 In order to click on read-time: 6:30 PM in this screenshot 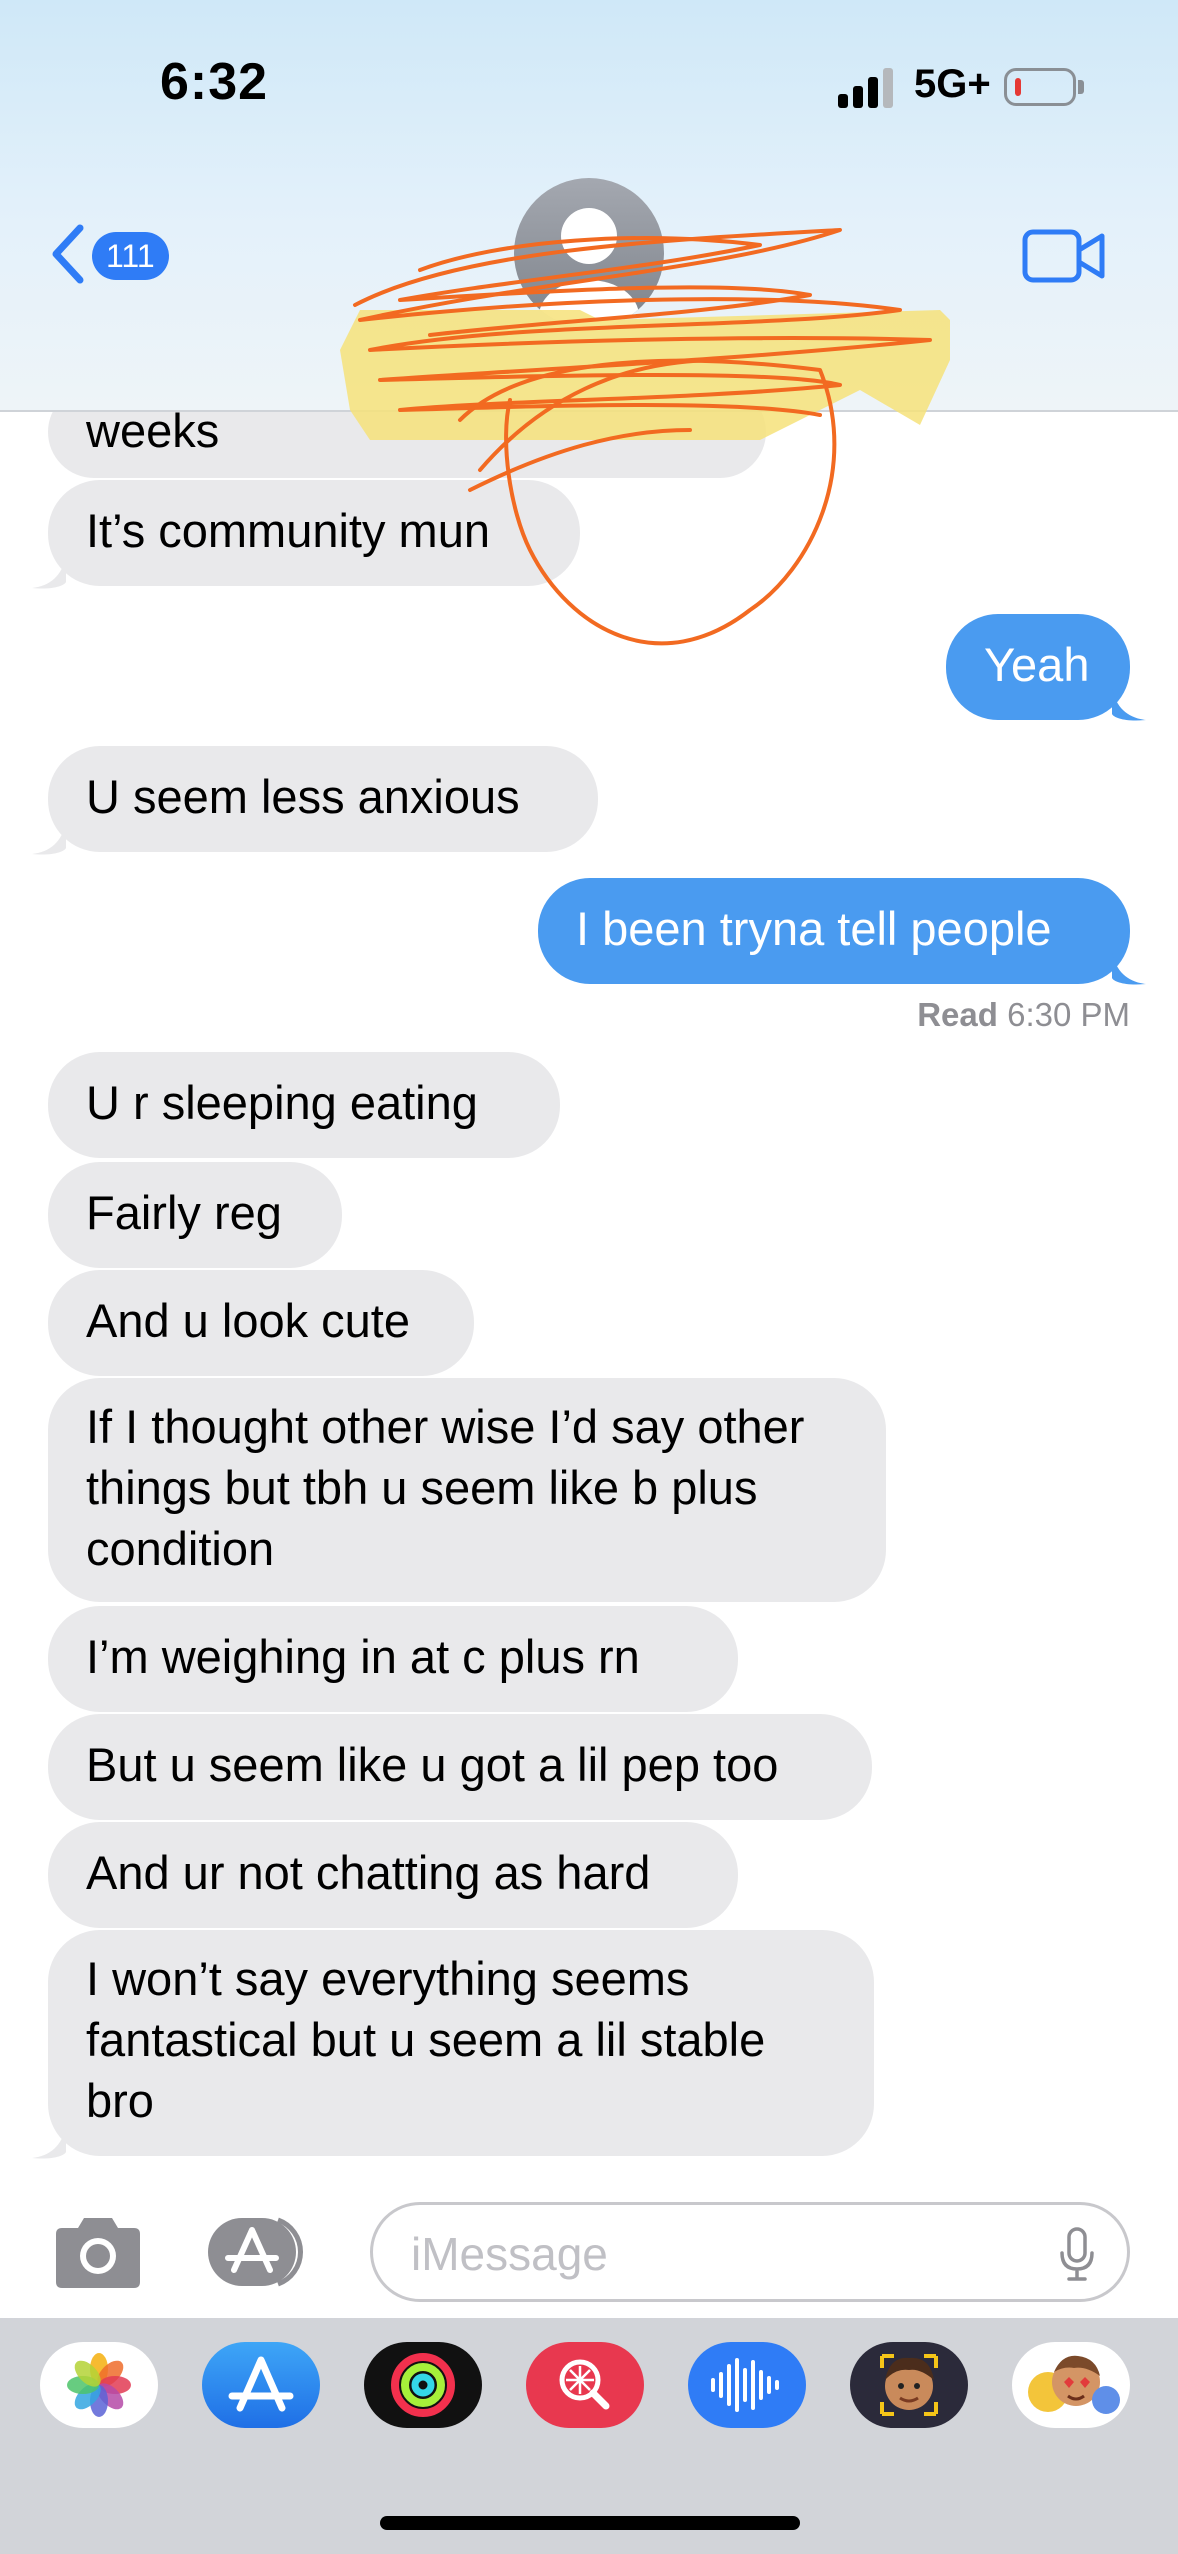, I will do `click(1068, 1014)`.